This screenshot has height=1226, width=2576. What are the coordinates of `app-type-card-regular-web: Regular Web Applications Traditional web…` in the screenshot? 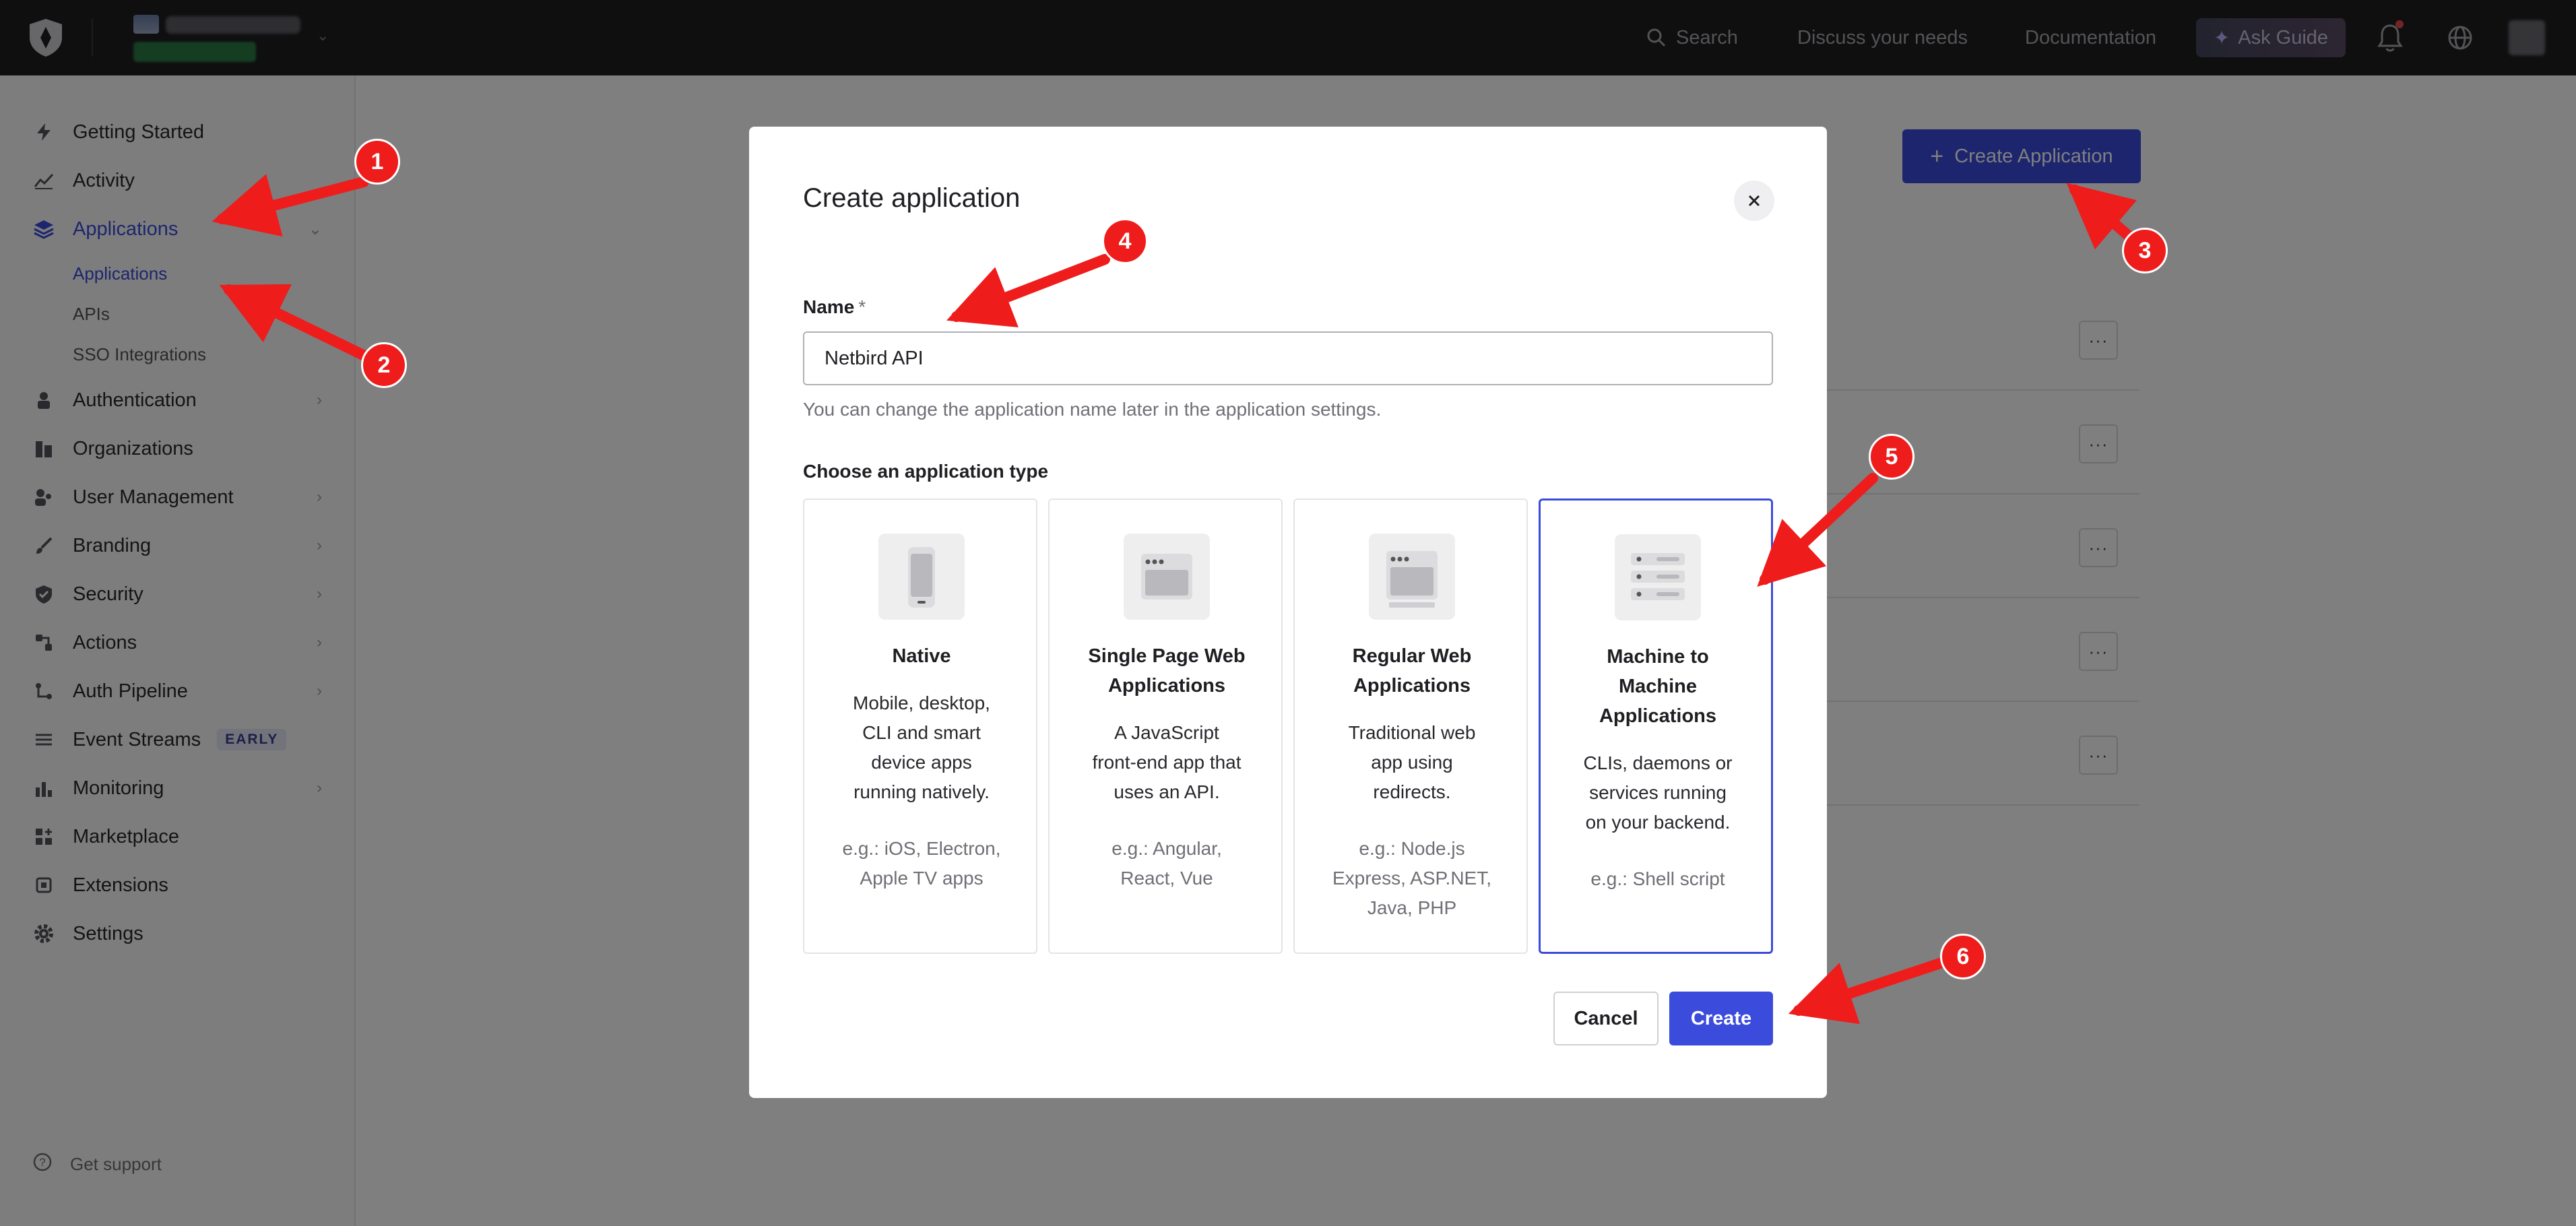 It's located at (1410, 726).